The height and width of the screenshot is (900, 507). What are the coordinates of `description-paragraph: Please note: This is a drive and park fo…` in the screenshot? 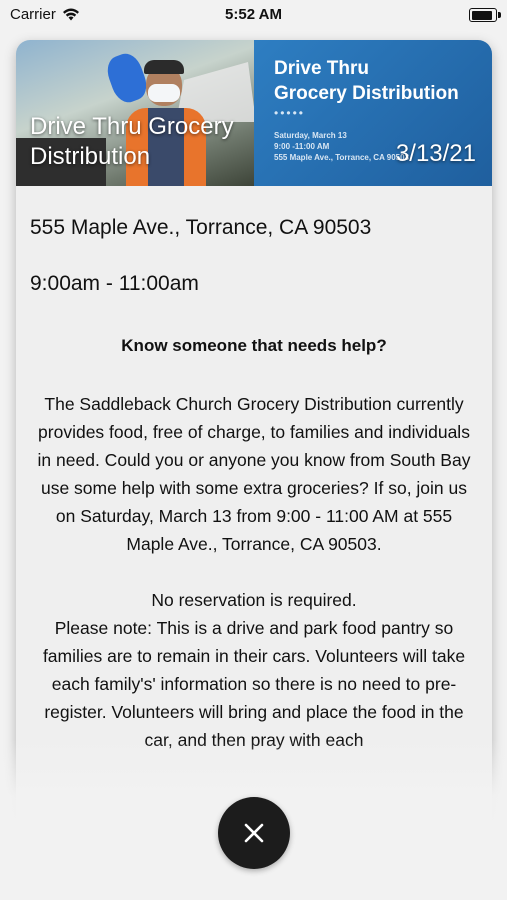 It's located at (254, 684).